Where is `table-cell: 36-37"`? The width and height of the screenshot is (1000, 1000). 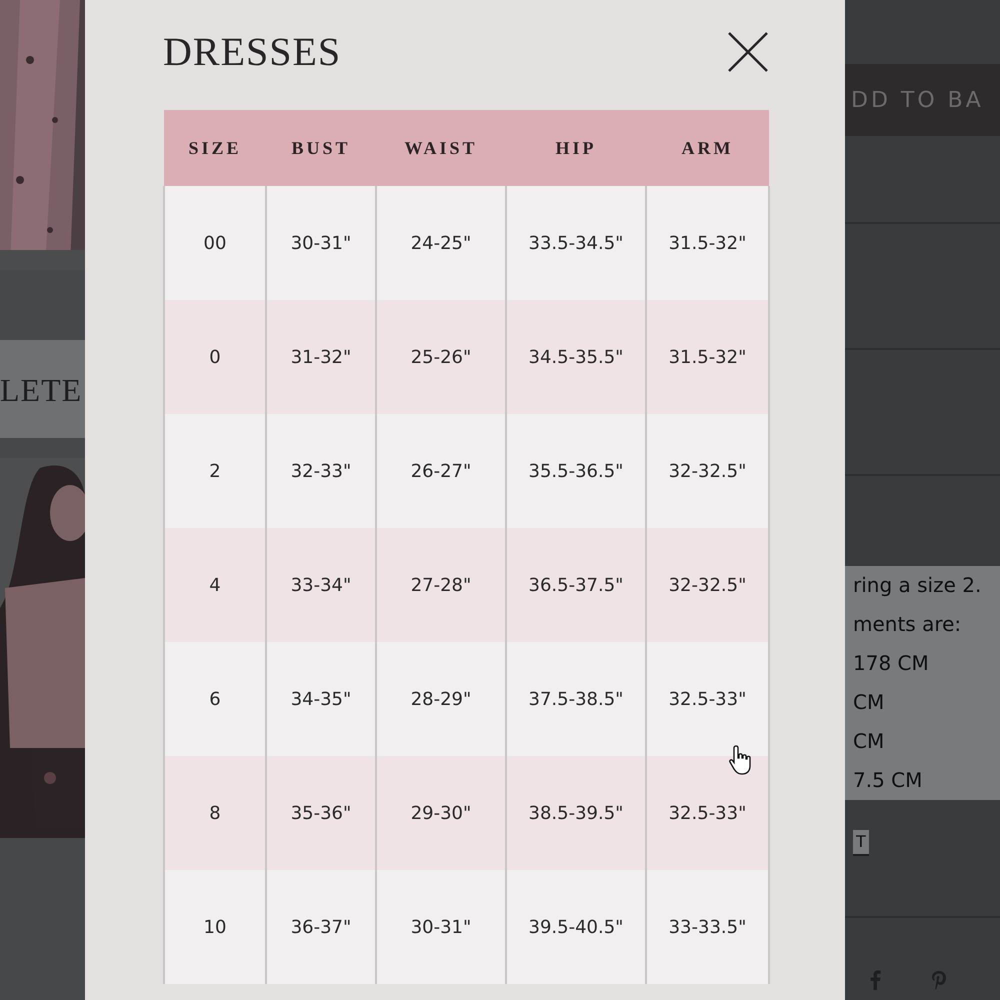
table-cell: 36-37" is located at coordinates (321, 927).